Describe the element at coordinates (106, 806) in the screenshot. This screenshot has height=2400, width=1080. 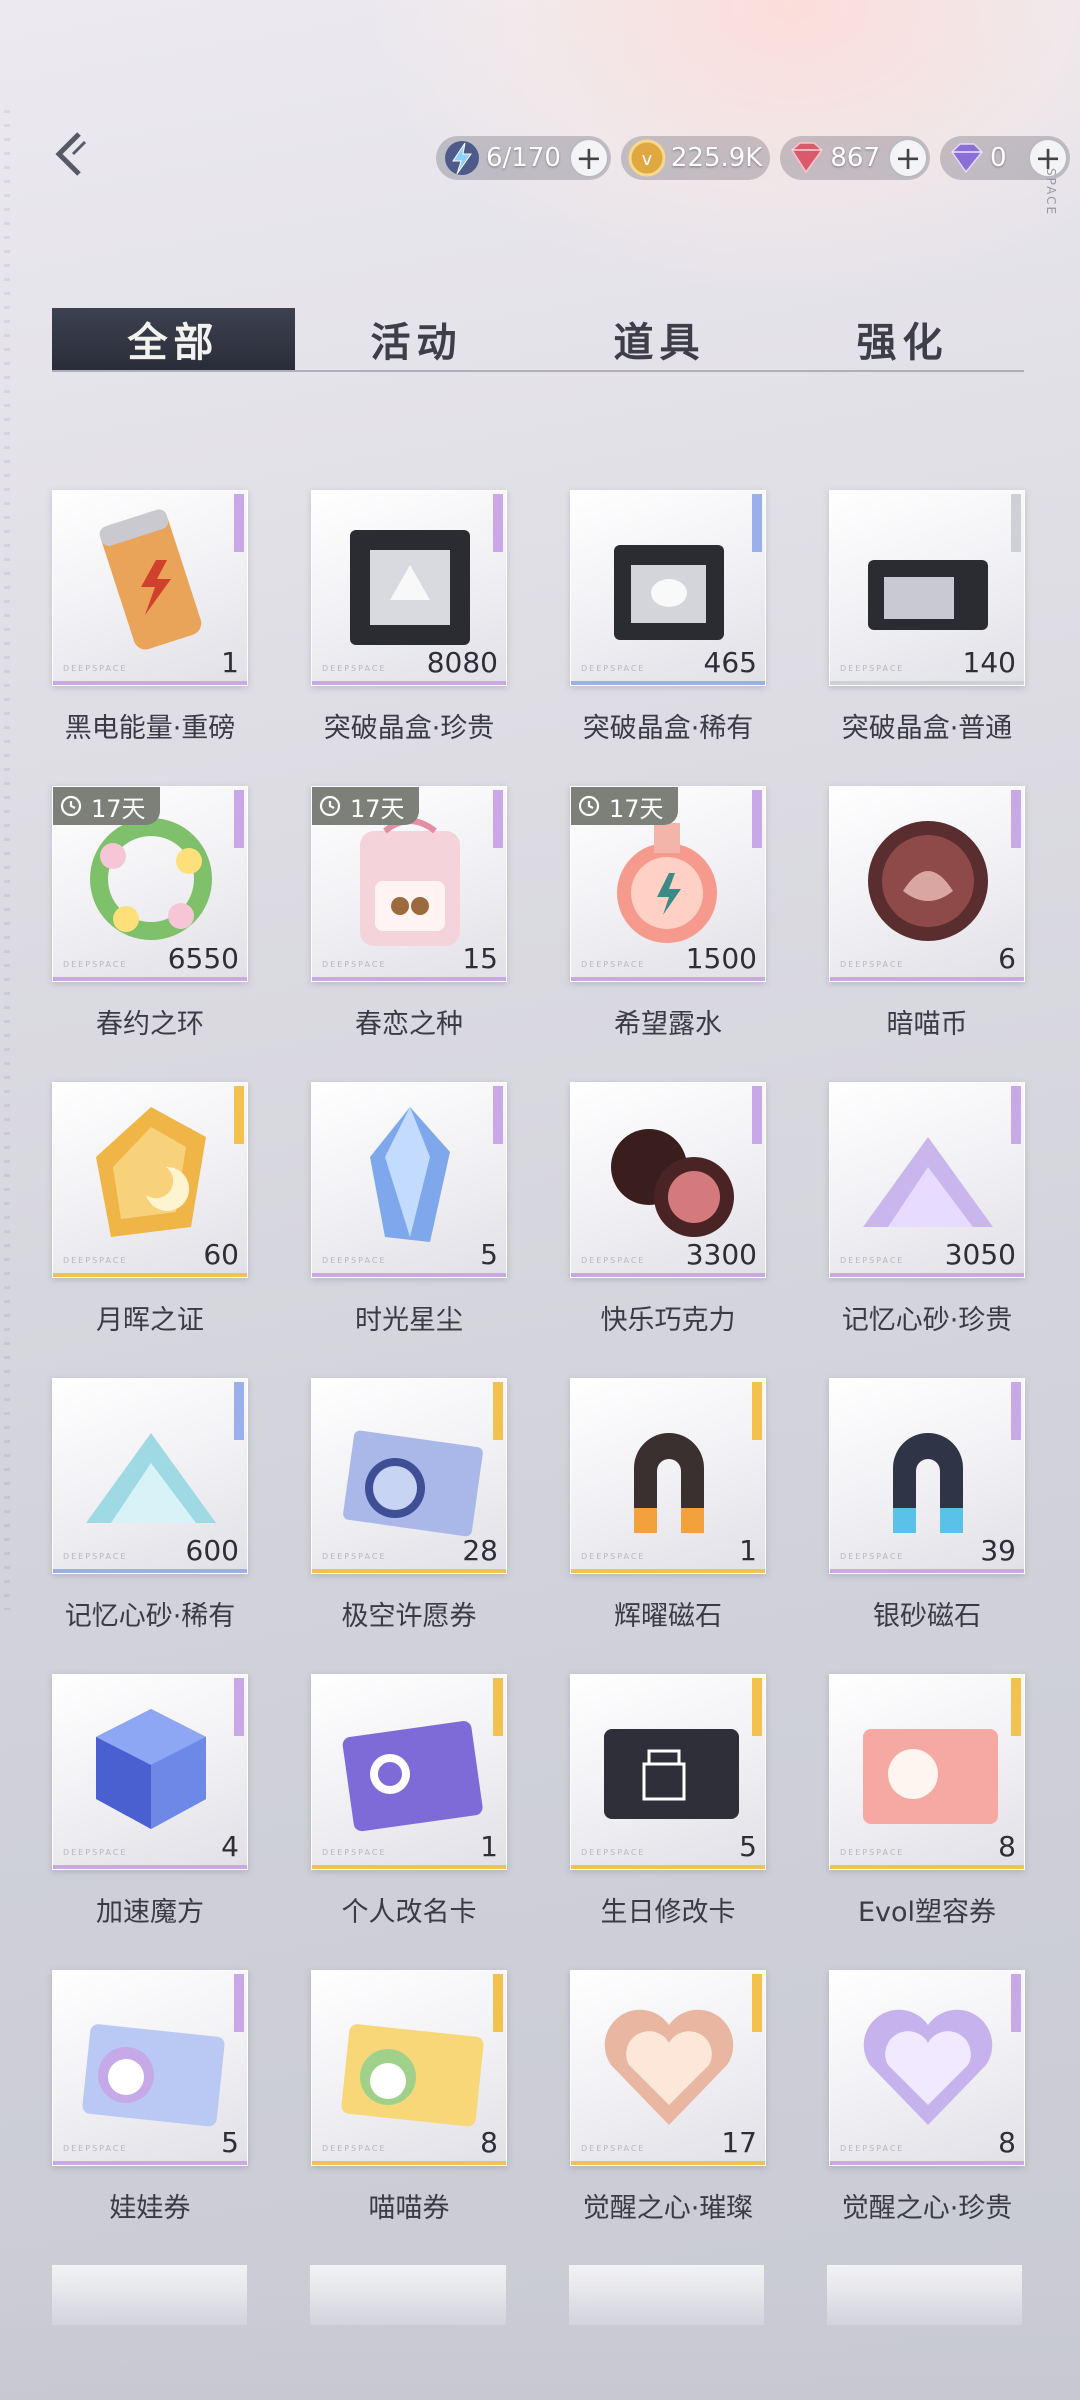
I see `timer-badge: 17天` at that location.